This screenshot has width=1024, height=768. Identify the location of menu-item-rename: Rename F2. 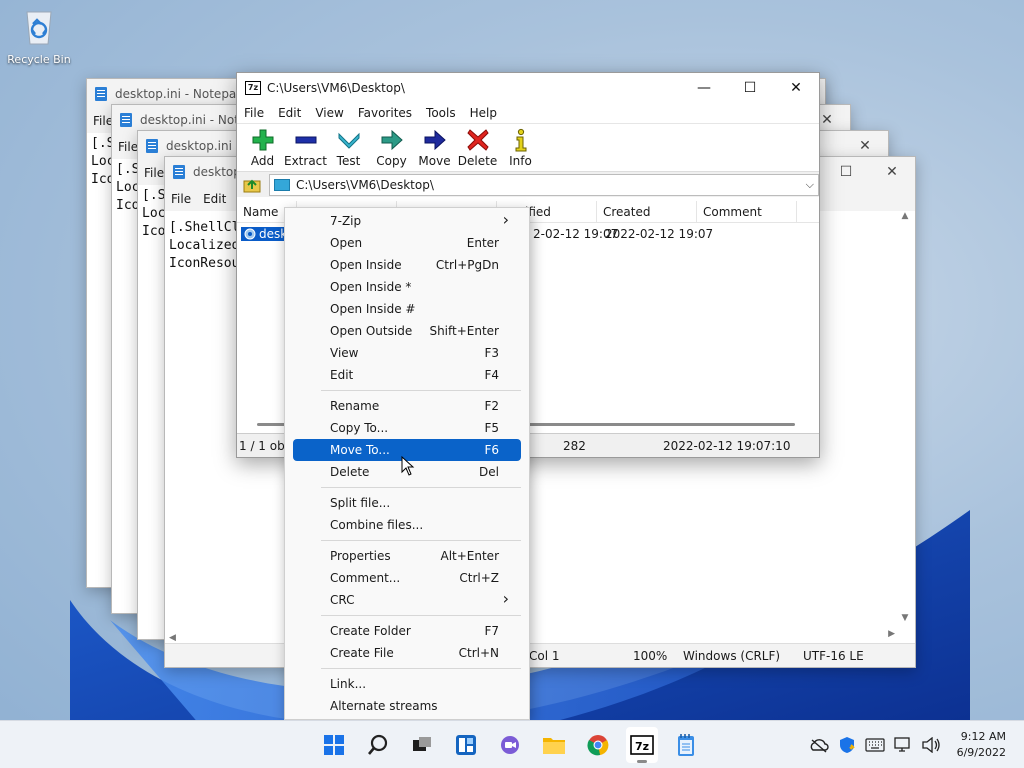
(407, 406).